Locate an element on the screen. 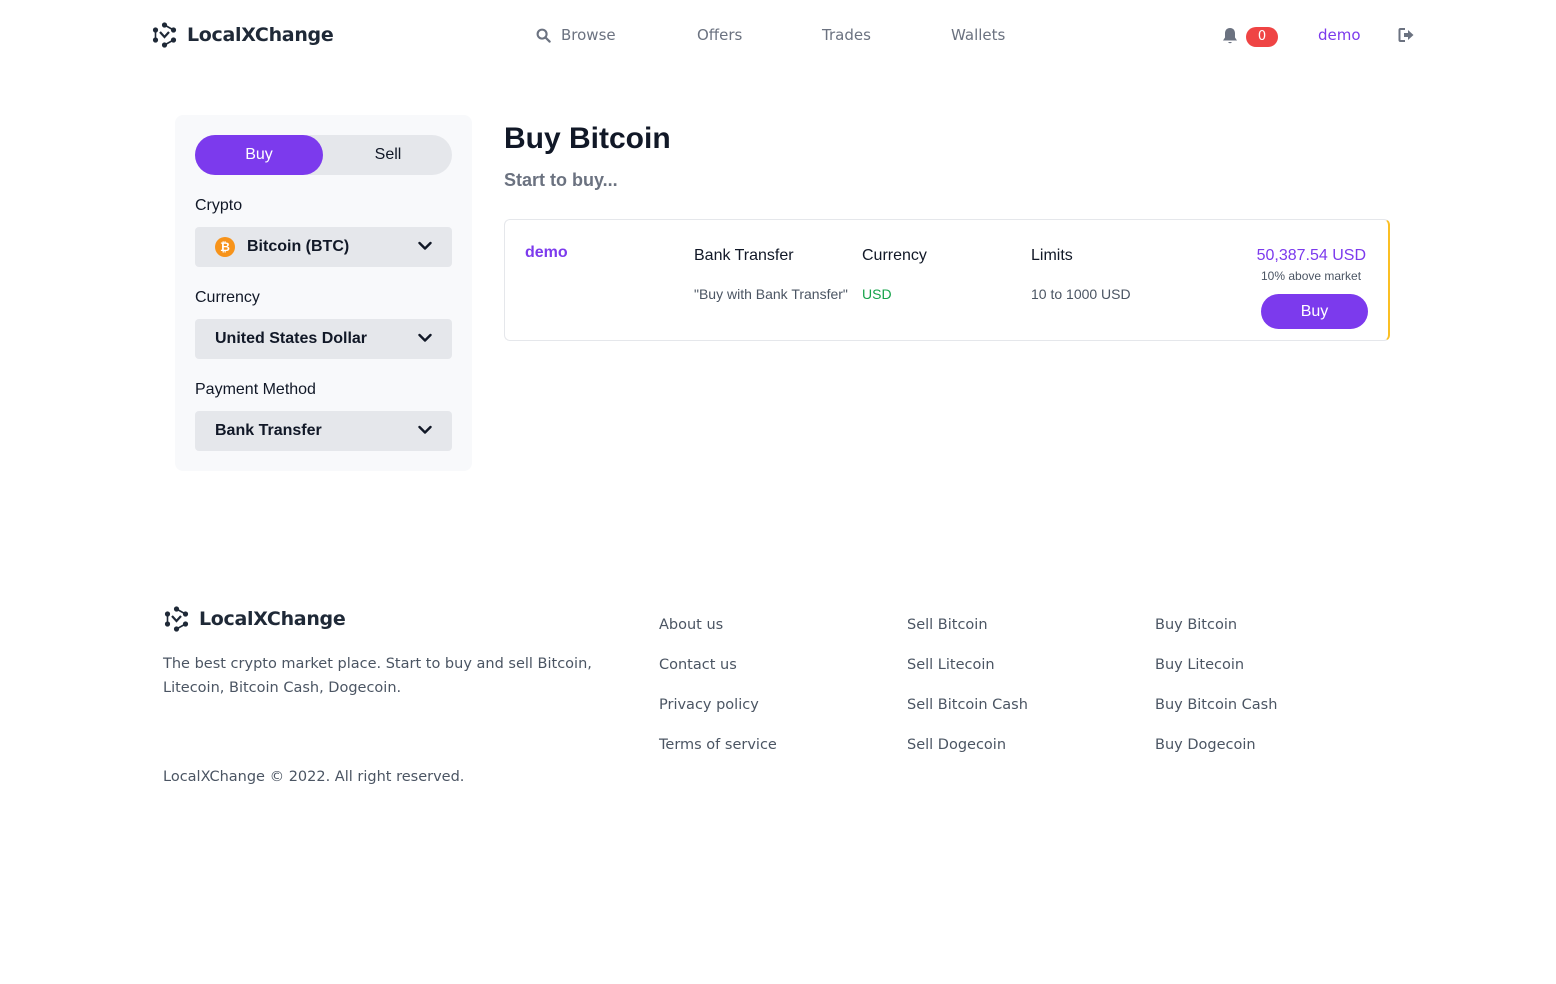 This screenshot has height=984, width=1556. buy-toggle-button: Buy is located at coordinates (259, 155).